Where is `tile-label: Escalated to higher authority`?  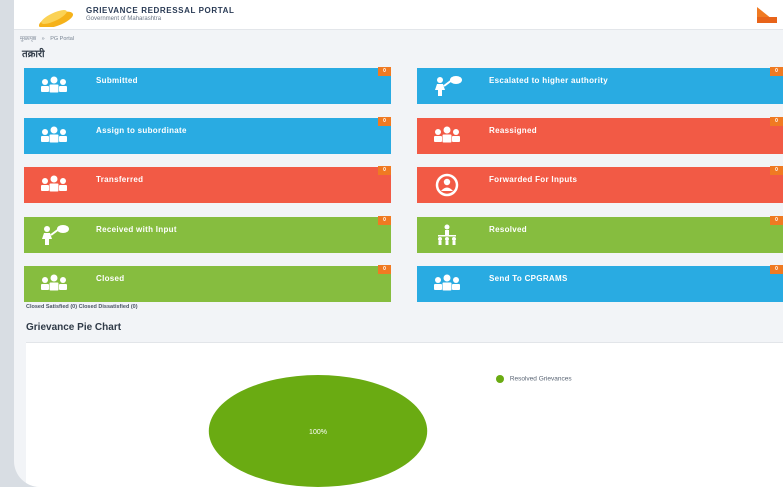 tile-label: Escalated to higher authority is located at coordinates (548, 80).